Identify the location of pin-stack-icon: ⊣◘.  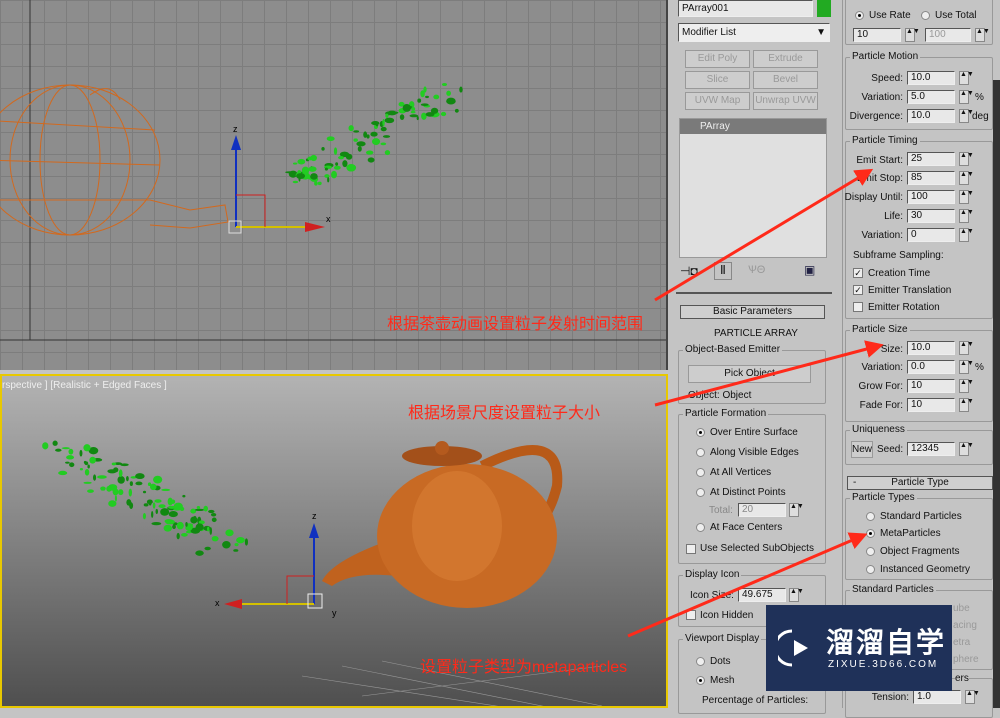
(689, 271).